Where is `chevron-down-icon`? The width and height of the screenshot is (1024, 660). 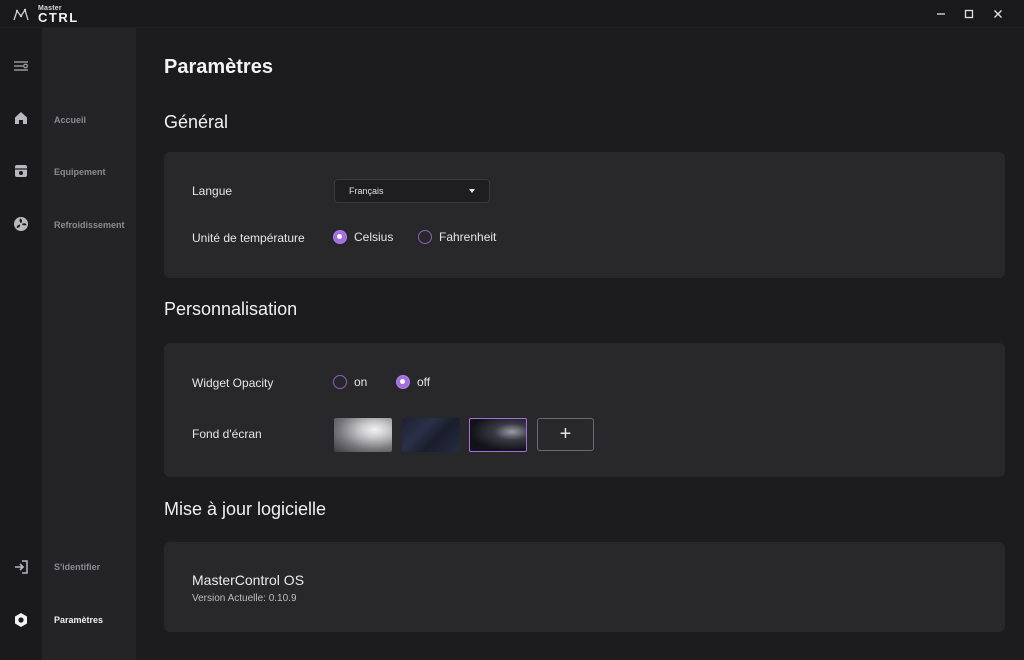 chevron-down-icon is located at coordinates (472, 191).